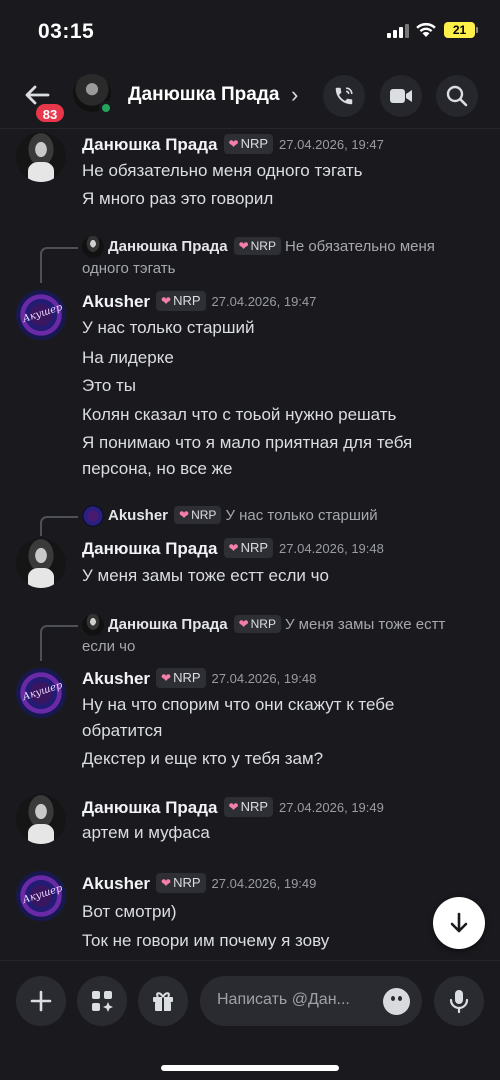 Image resolution: width=500 pixels, height=1080 pixels. I want to click on voice-call-button, so click(344, 96).